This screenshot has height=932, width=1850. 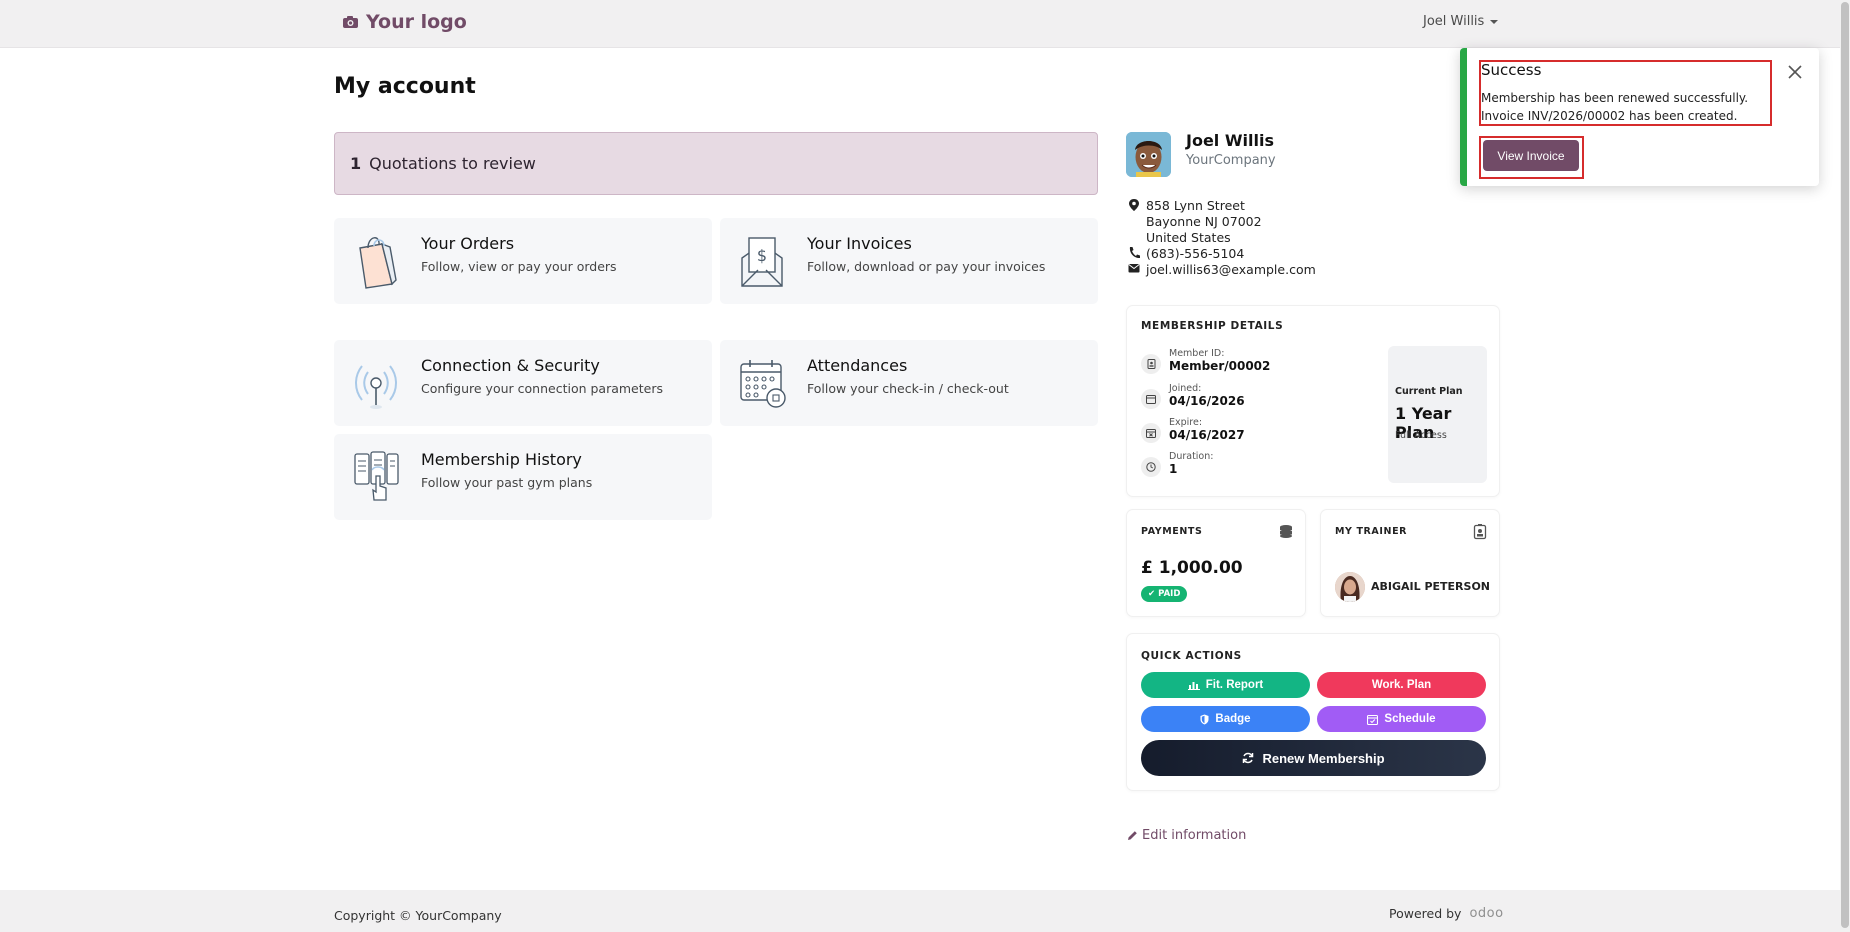 What do you see at coordinates (1795, 72) in the screenshot?
I see `close-icon` at bounding box center [1795, 72].